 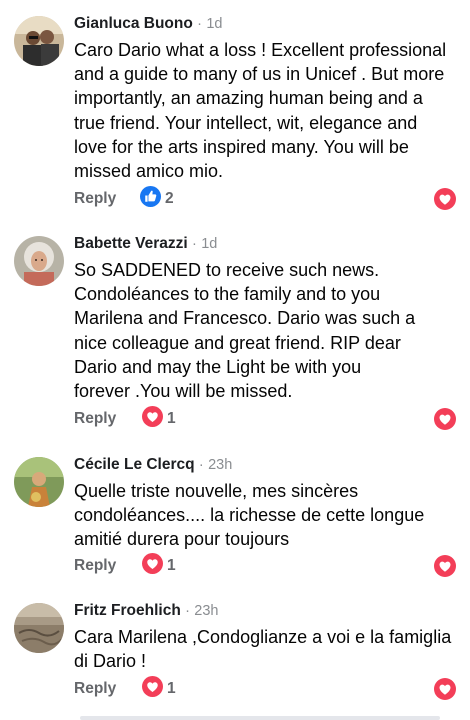 What do you see at coordinates (127, 610) in the screenshot?
I see `comment-author: Fritz Froehlich` at bounding box center [127, 610].